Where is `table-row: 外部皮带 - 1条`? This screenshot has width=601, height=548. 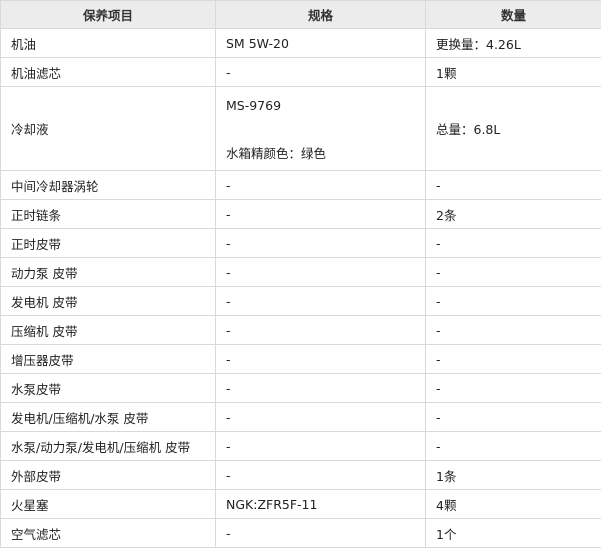 table-row: 外部皮带 - 1条 is located at coordinates (301, 475).